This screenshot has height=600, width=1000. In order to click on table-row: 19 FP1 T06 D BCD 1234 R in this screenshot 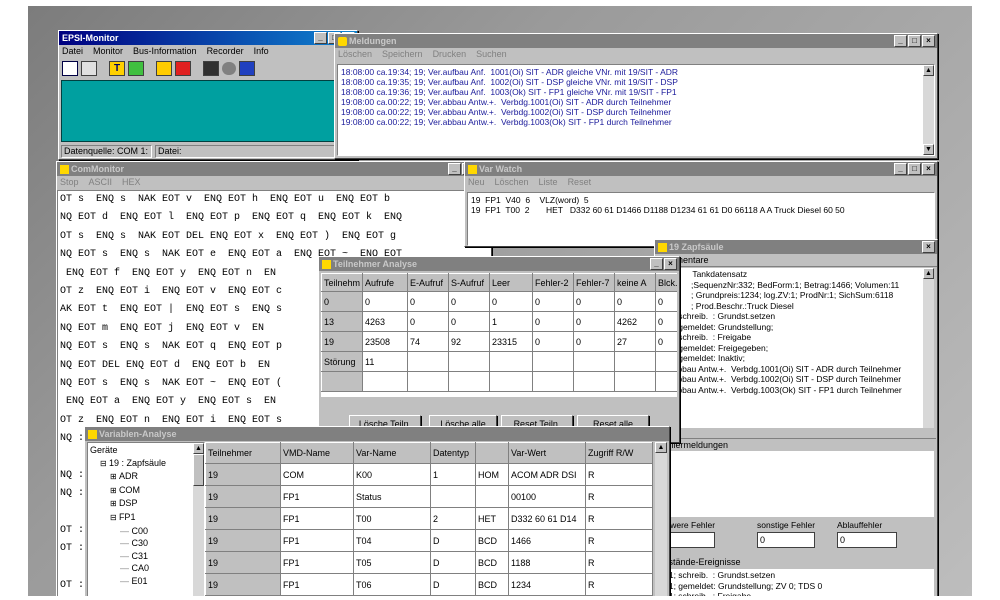, I will do `click(429, 584)`.